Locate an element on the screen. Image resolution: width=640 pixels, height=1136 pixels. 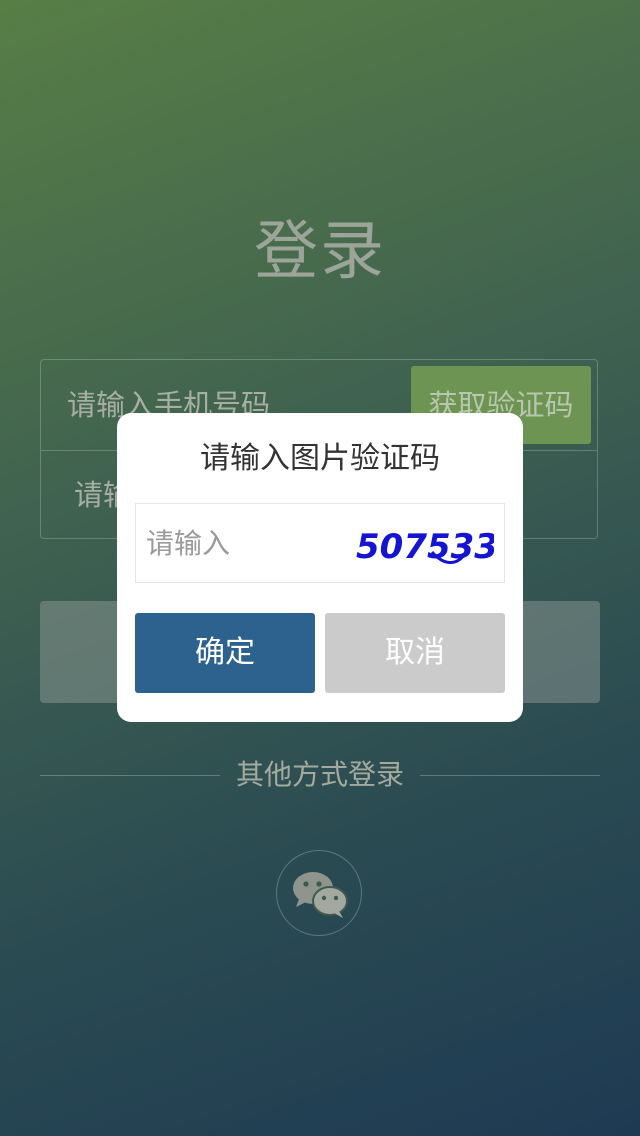
captcha-box: 507533 is located at coordinates (320, 543).